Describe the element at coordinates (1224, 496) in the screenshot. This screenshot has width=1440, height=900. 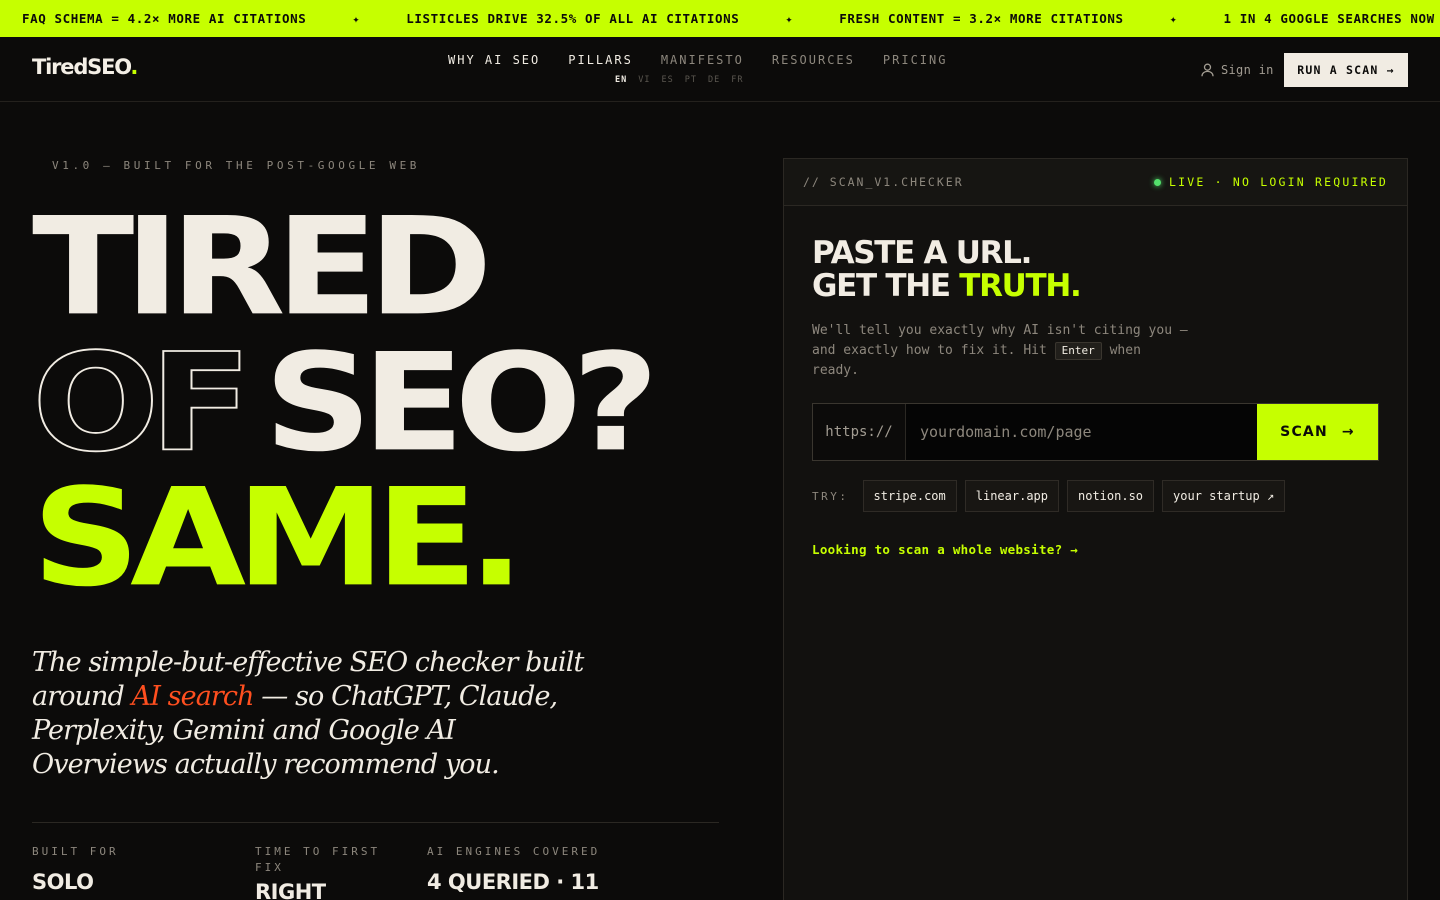
I see `example-chip-your-startup: your startup ↗` at that location.